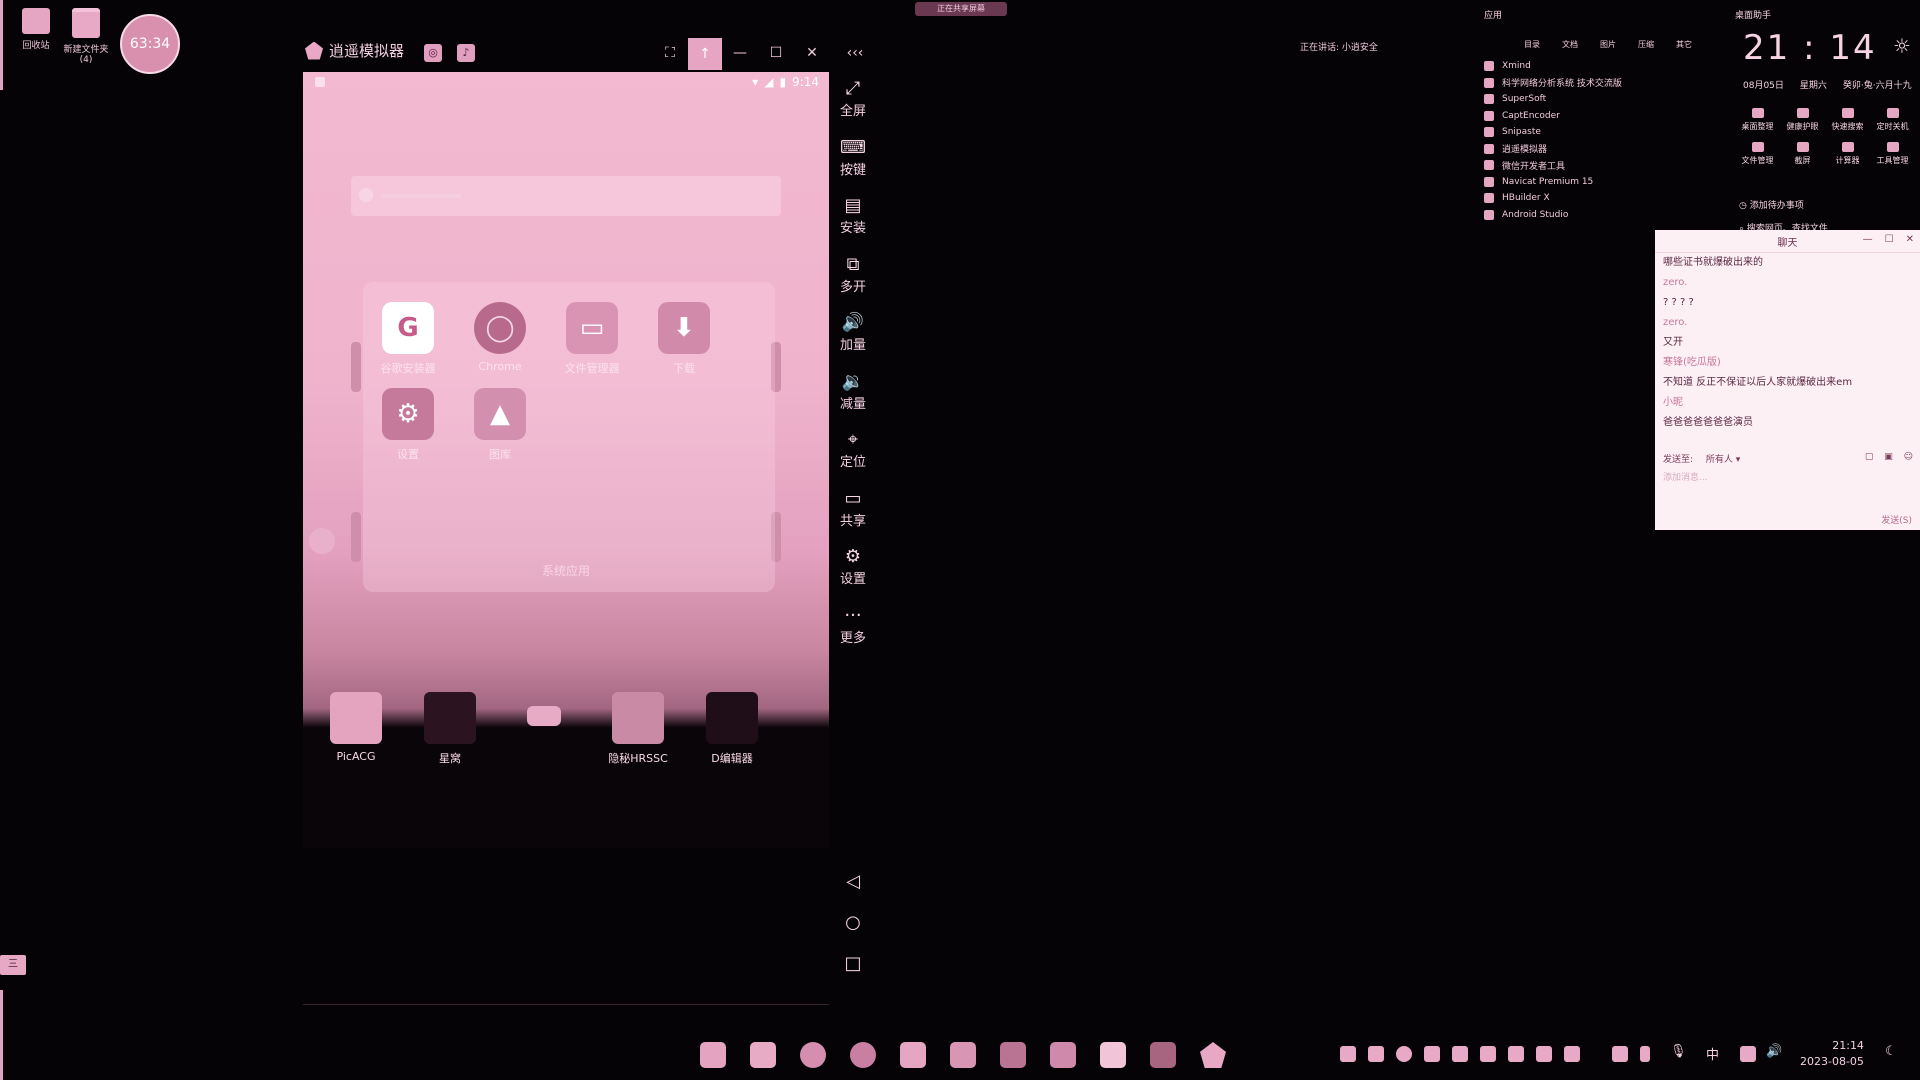  Describe the element at coordinates (1869, 457) in the screenshot. I see `file-icon: ▢` at that location.